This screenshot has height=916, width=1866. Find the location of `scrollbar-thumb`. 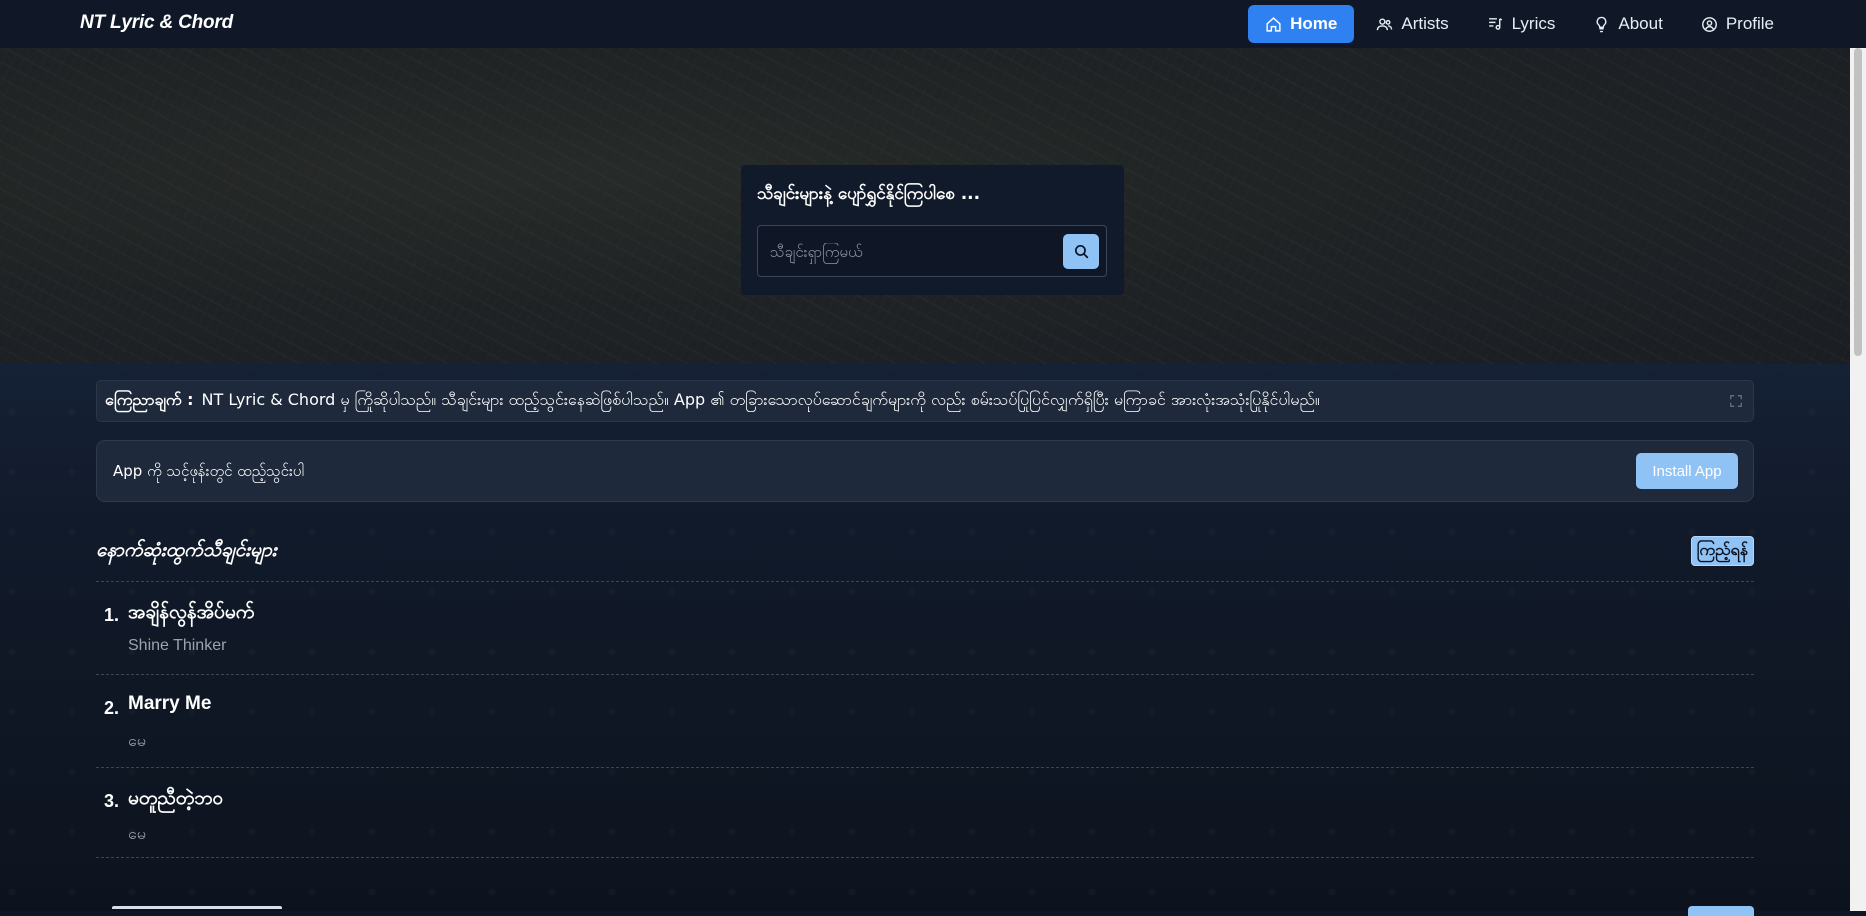

scrollbar-thumb is located at coordinates (1858, 202).